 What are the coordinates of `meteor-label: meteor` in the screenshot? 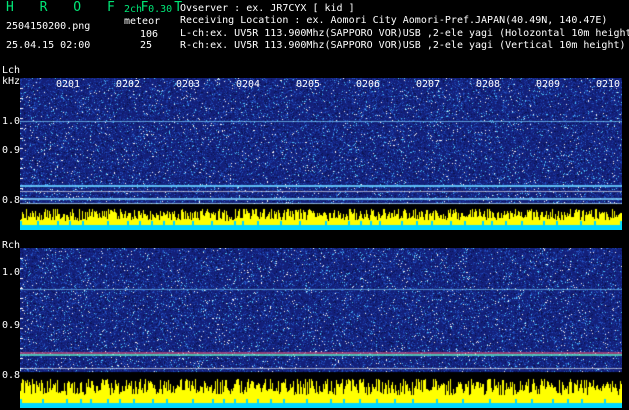 It's located at (142, 21).